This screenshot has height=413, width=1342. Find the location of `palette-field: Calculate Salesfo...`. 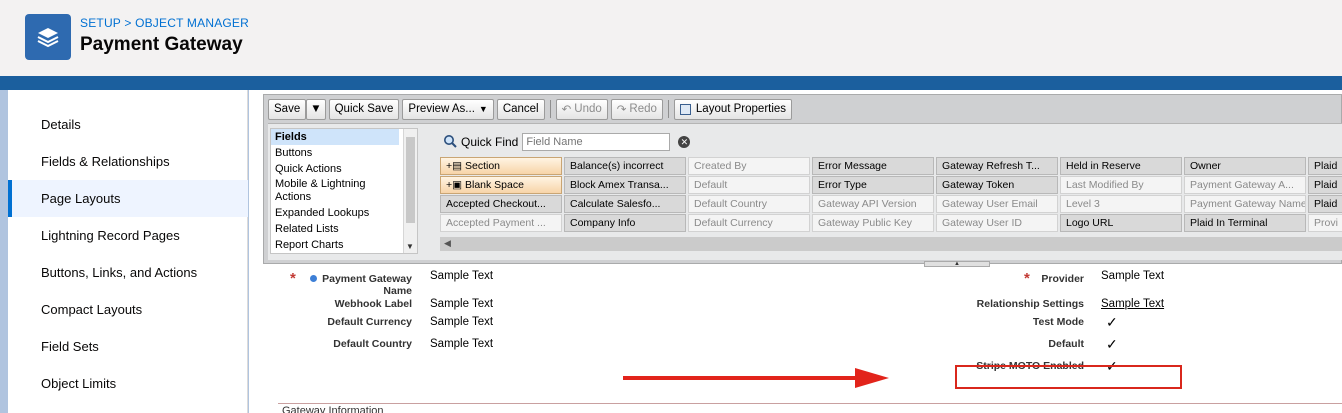

palette-field: Calculate Salesfo... is located at coordinates (625, 204).